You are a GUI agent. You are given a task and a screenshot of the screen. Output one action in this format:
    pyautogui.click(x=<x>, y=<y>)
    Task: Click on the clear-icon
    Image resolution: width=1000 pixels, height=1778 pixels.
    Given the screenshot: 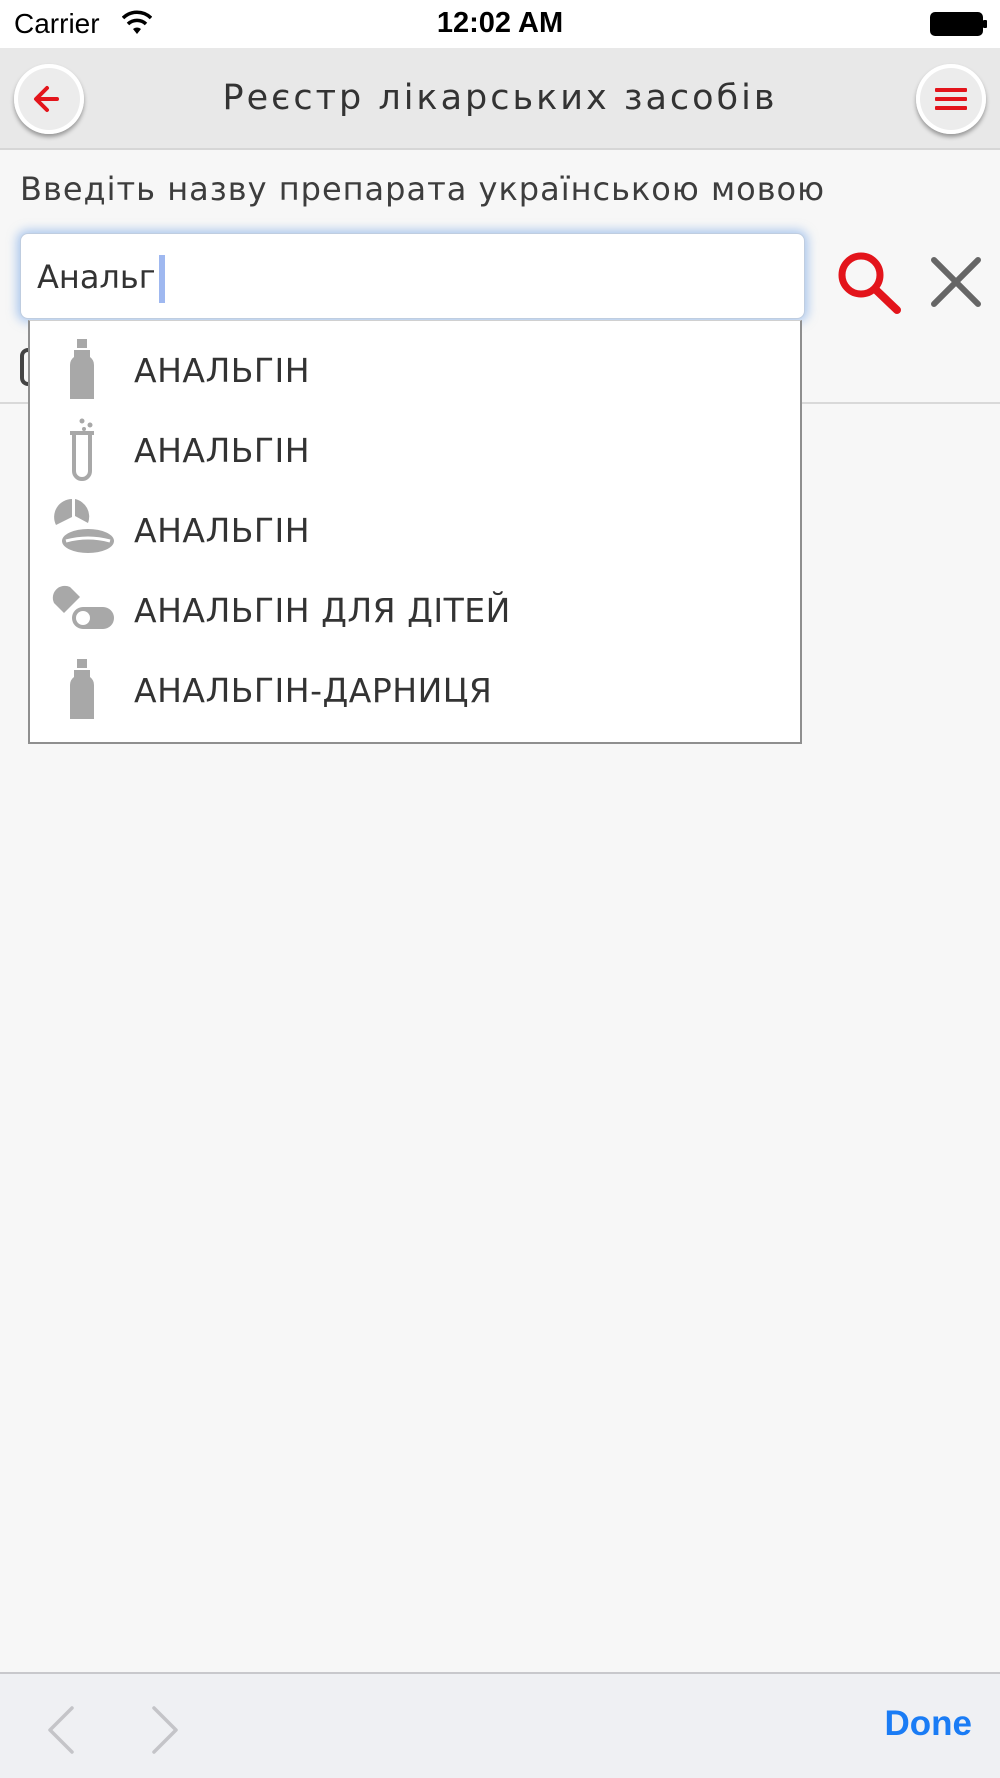 What is the action you would take?
    pyautogui.click(x=956, y=282)
    